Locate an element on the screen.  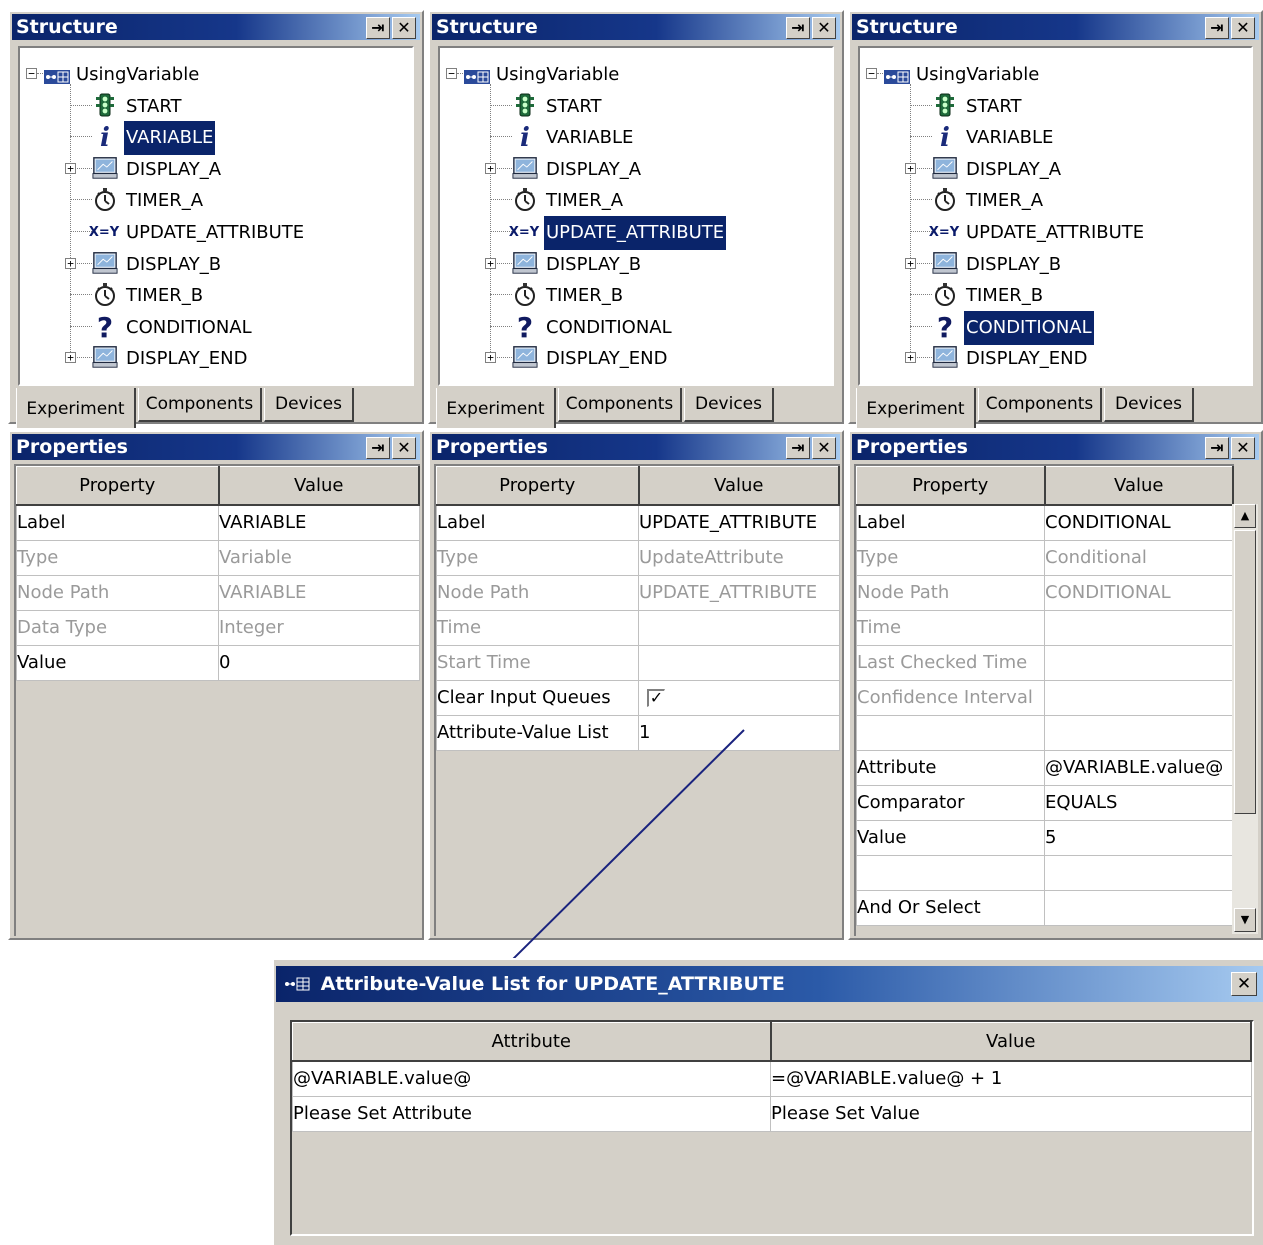
property-value-cell: EQUALS is located at coordinates (1139, 802).